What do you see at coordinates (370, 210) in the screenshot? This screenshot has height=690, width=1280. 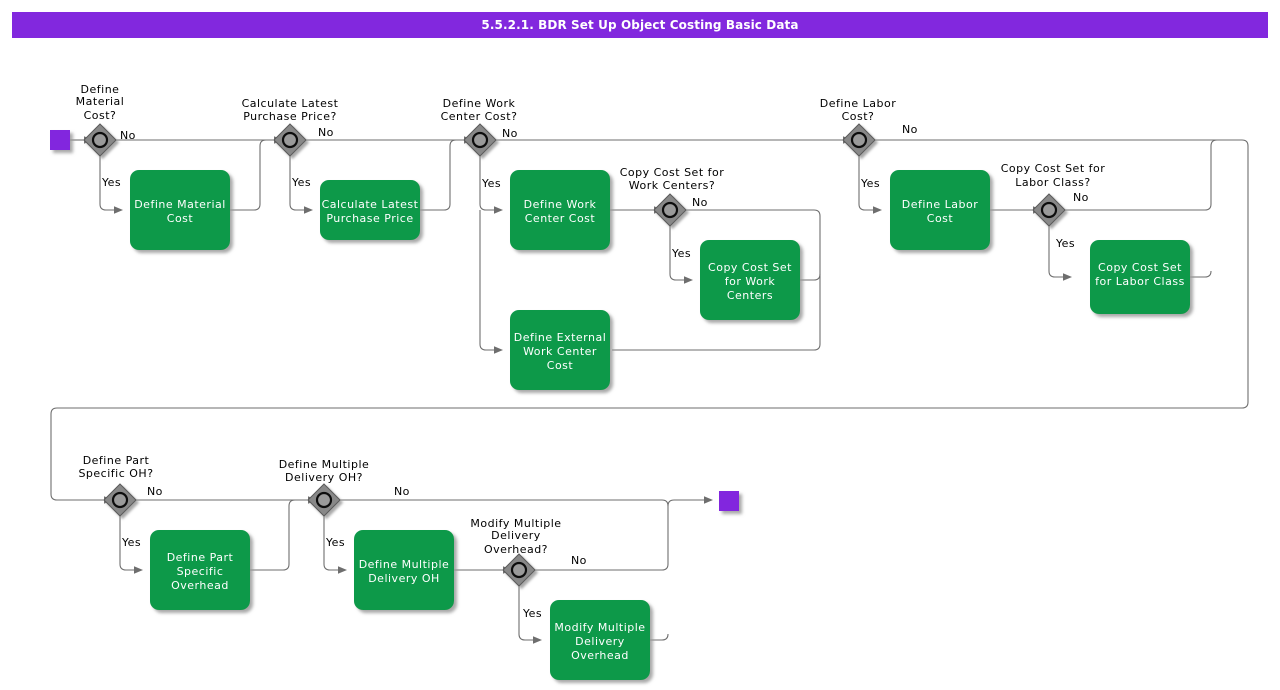 I see `activity-calculate-latest-purchase-price: Calculate Latest Purchase Price` at bounding box center [370, 210].